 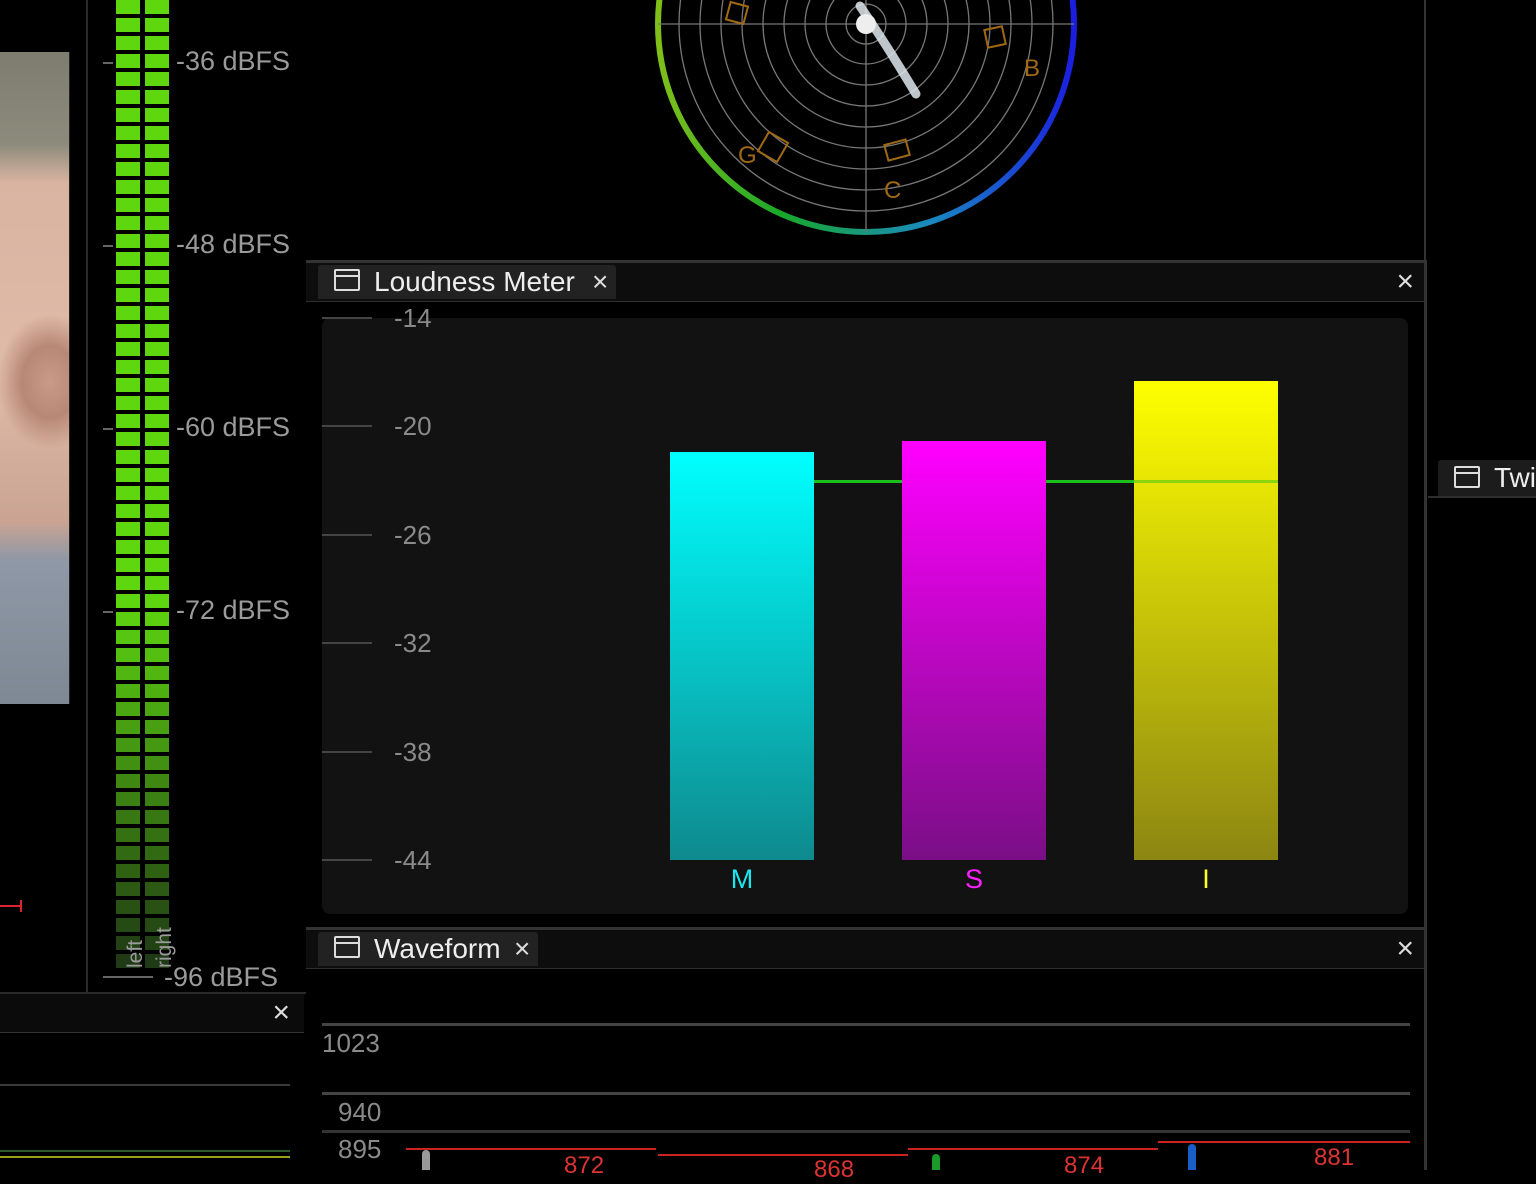 What do you see at coordinates (11, 906) in the screenshot?
I see `playhead-marker` at bounding box center [11, 906].